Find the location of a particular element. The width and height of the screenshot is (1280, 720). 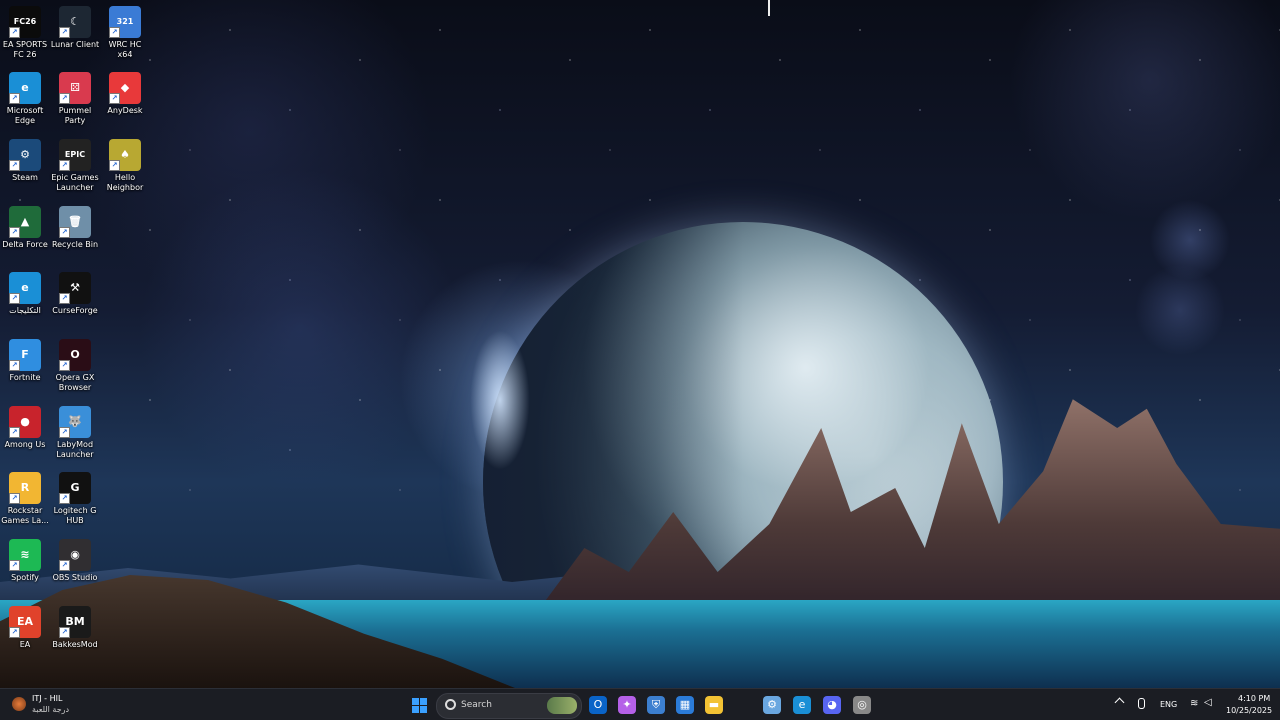

volume-icon: ◁ is located at coordinates (1208, 702).